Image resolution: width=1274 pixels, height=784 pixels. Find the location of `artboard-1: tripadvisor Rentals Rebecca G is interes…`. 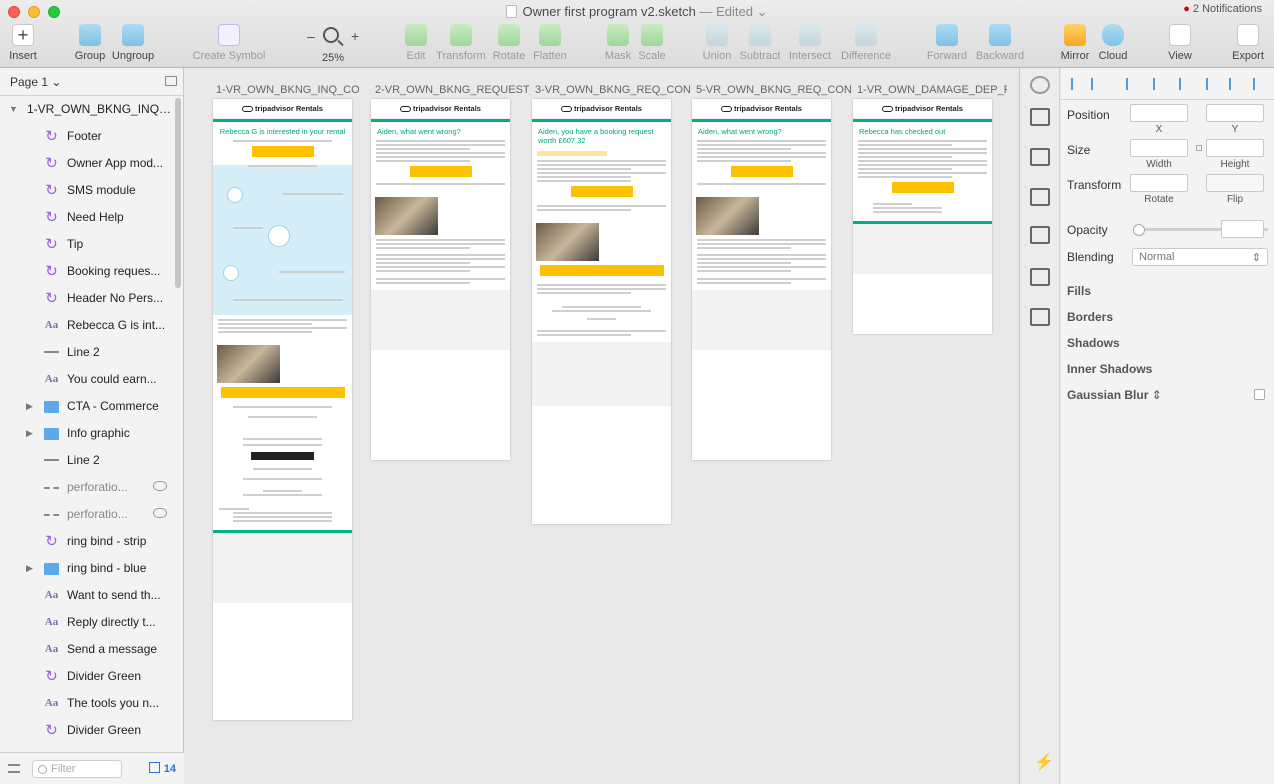

artboard-1: tripadvisor Rentals Rebecca G is interes… is located at coordinates (282, 409).